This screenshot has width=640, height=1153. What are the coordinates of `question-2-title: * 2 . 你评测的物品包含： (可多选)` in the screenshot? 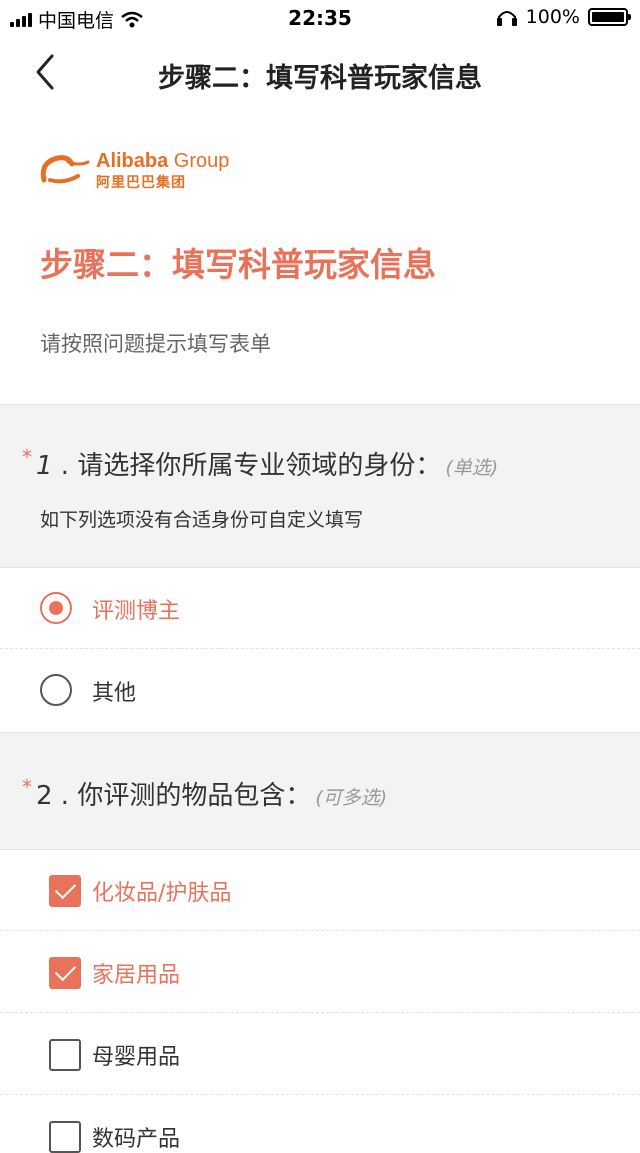 It's located at (204, 793).